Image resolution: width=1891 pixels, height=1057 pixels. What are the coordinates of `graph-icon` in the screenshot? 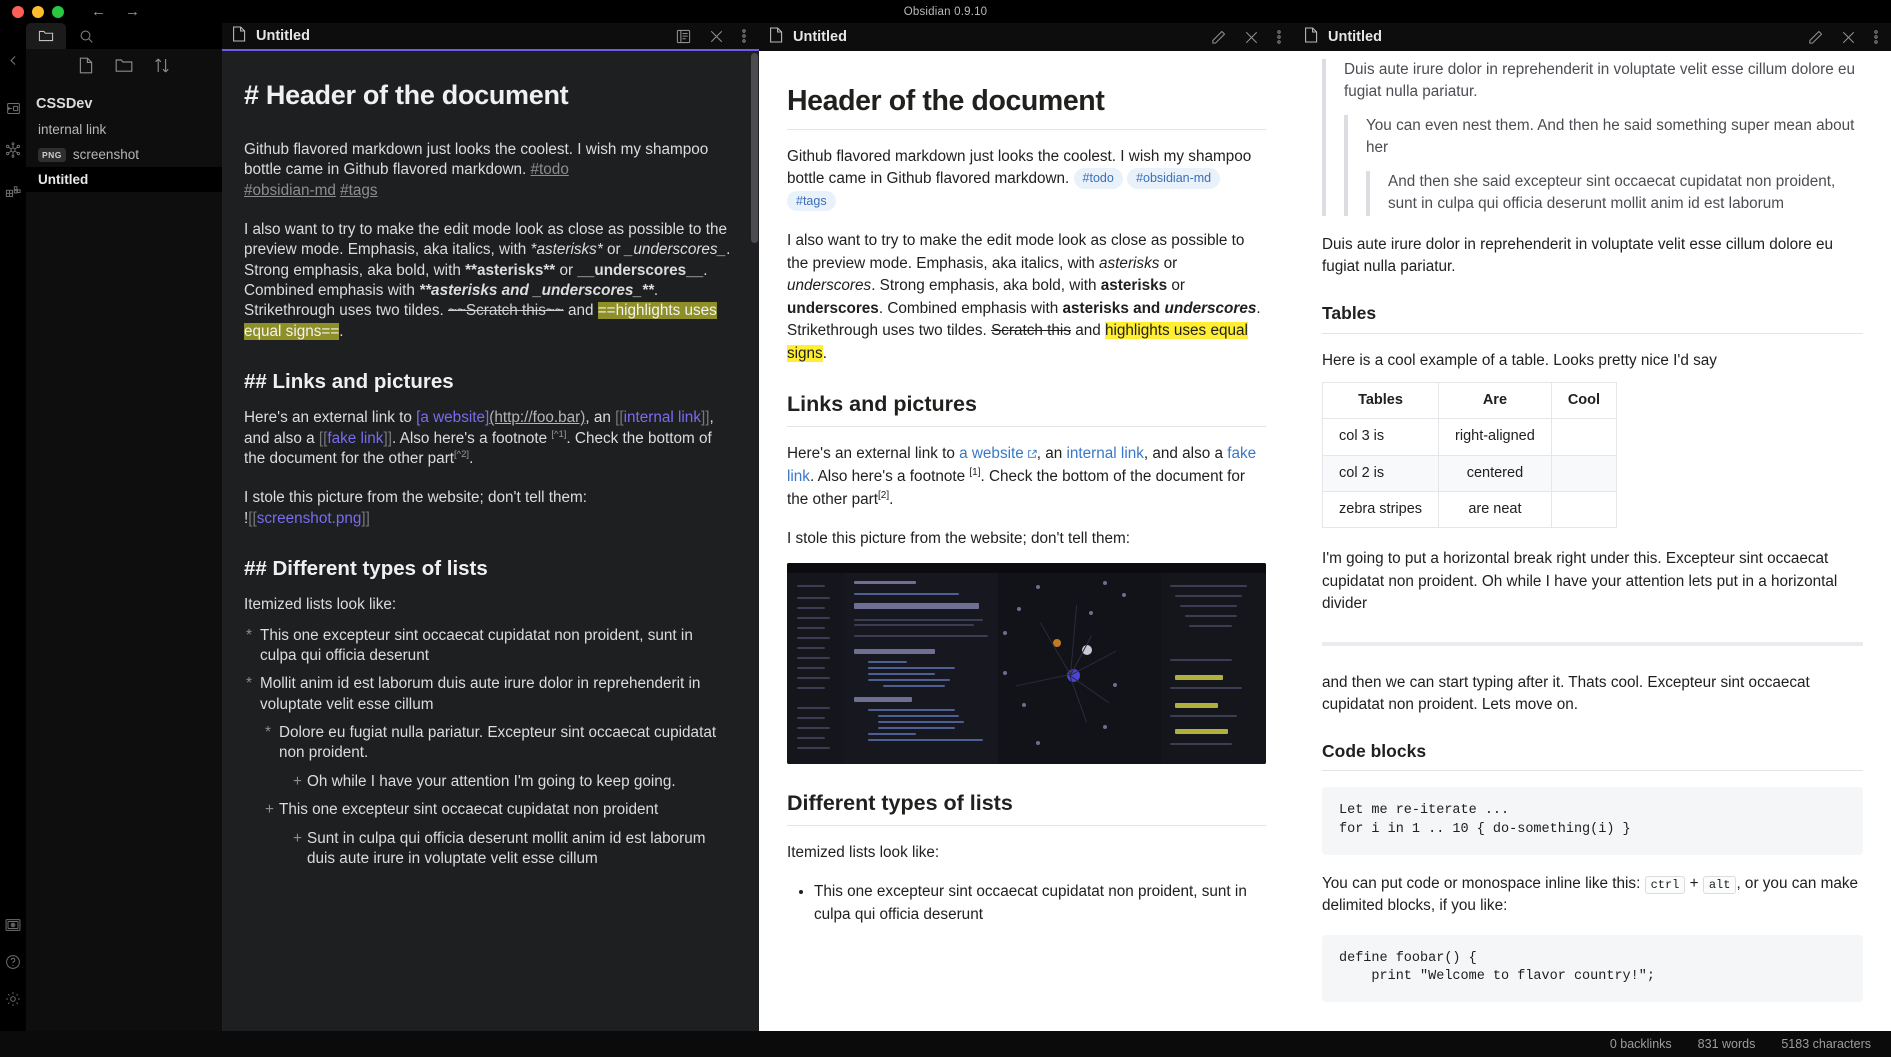 It's located at (13, 150).